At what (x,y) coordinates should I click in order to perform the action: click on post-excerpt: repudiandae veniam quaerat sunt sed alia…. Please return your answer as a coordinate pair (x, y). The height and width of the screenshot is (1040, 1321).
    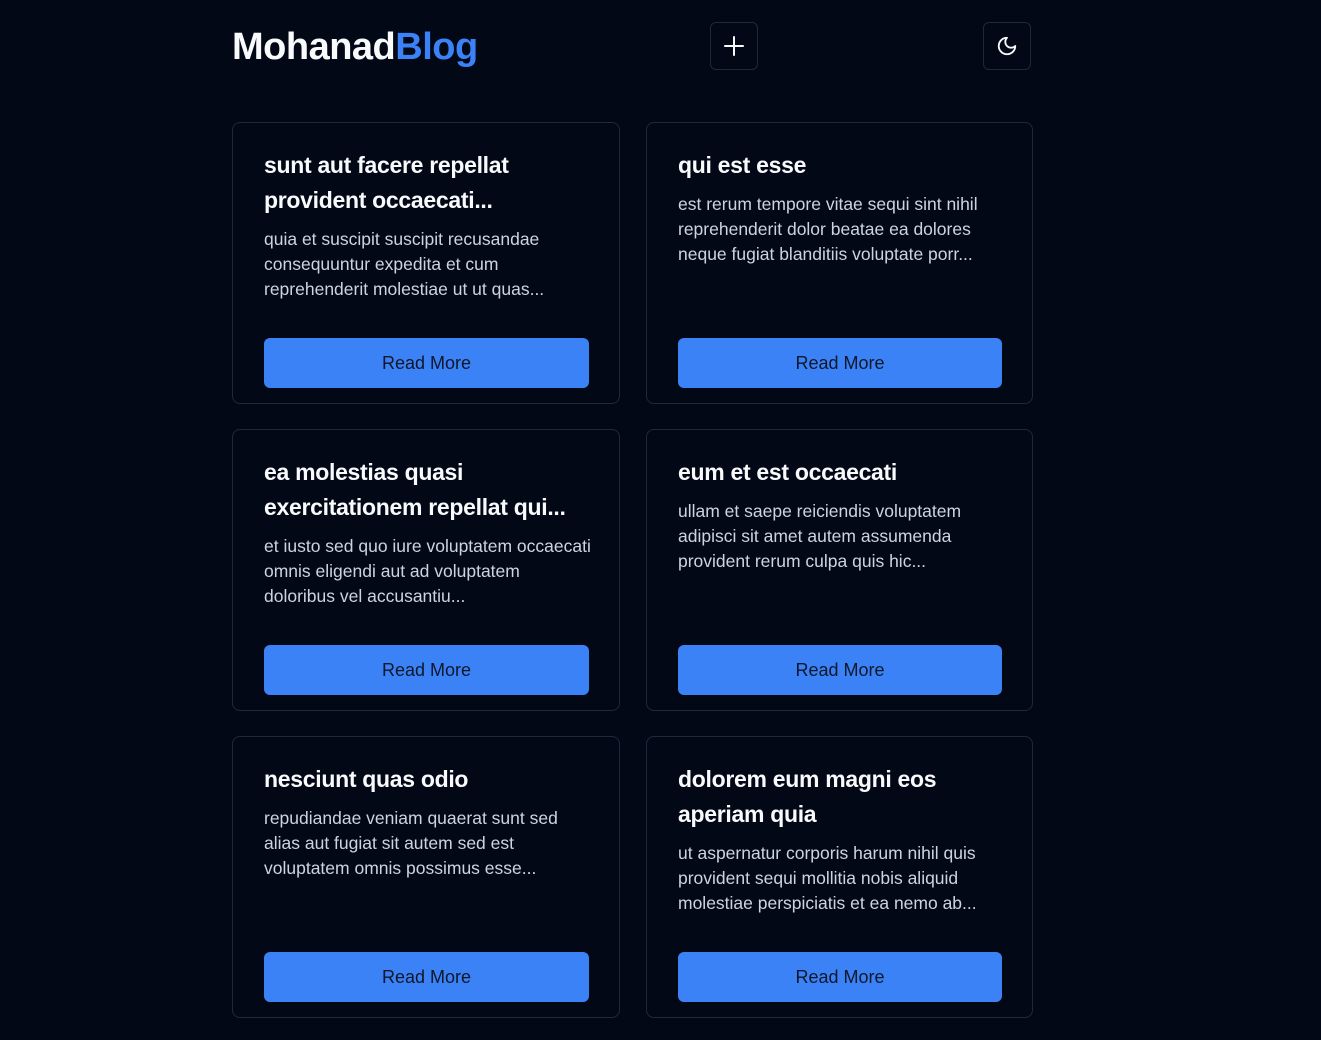
    Looking at the image, I should click on (411, 843).